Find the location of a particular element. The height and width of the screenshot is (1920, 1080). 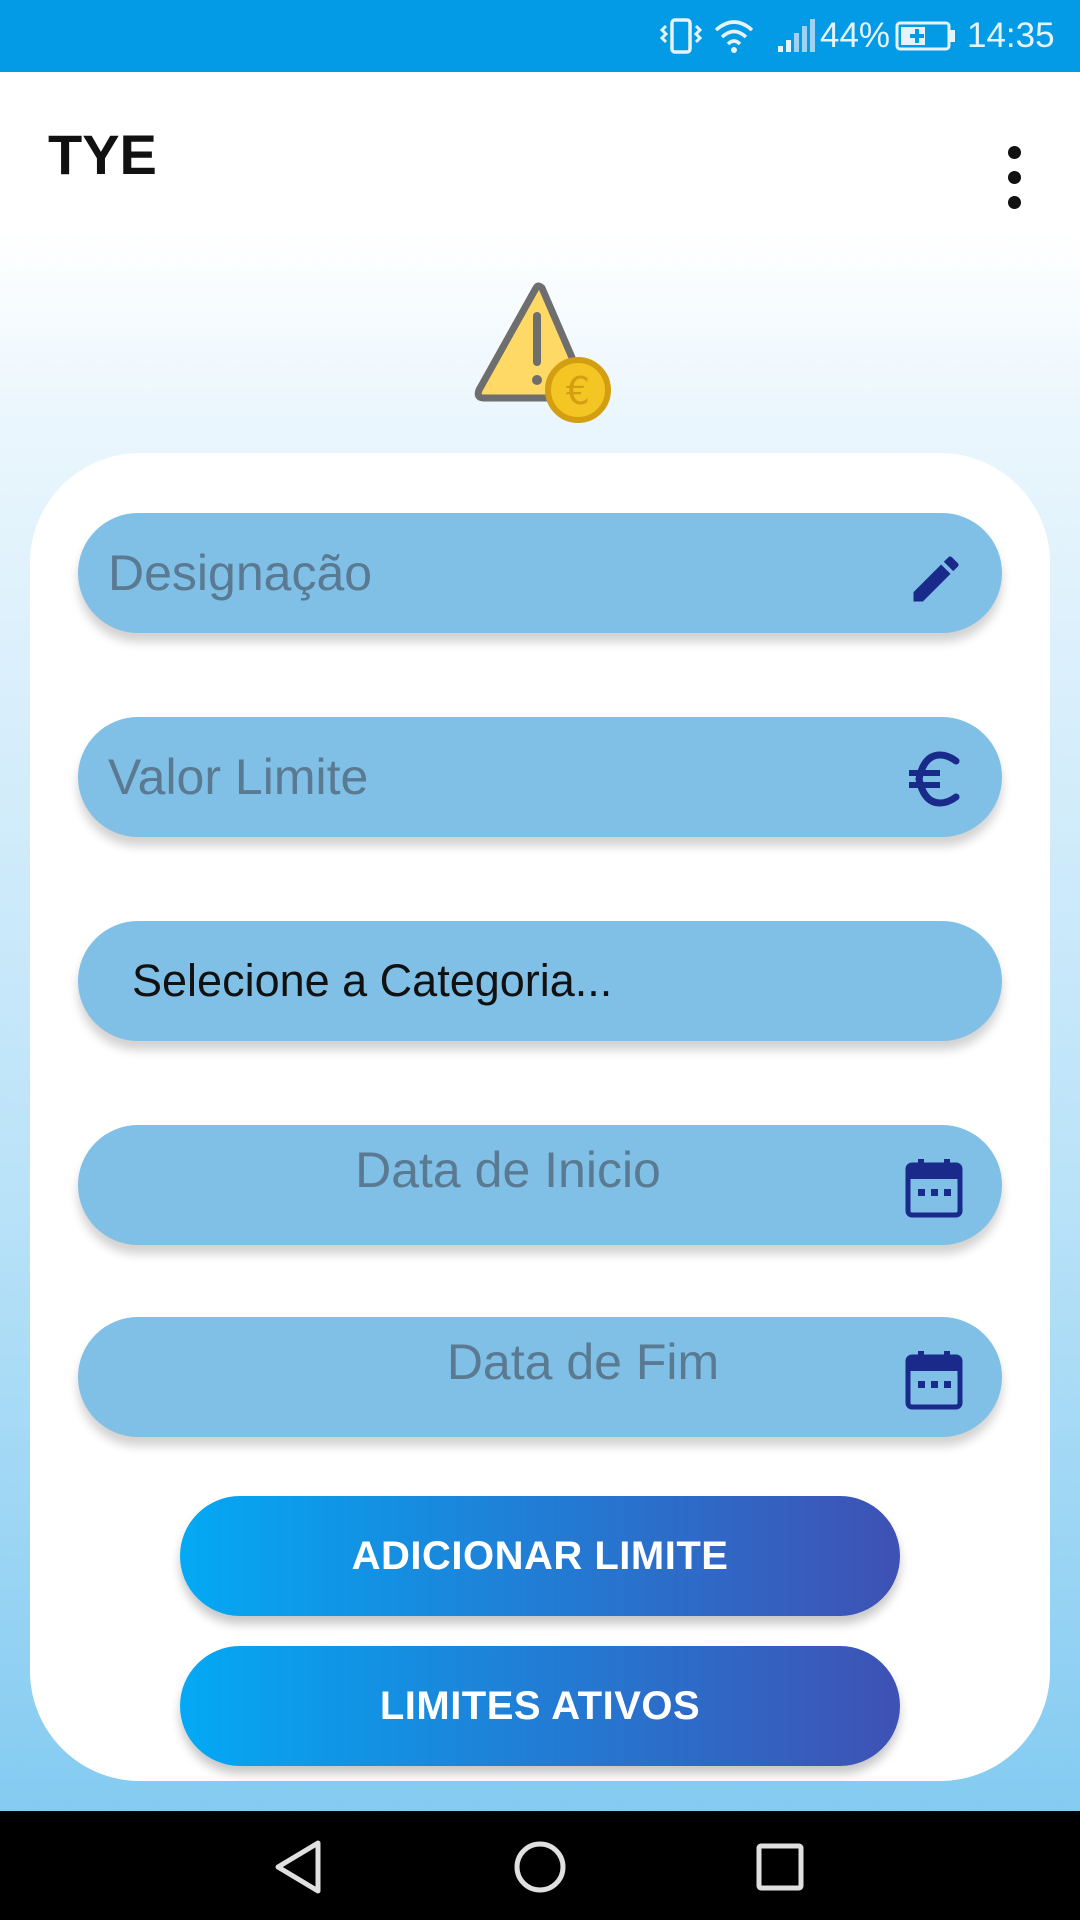

app-title: TYE is located at coordinates (102, 154).